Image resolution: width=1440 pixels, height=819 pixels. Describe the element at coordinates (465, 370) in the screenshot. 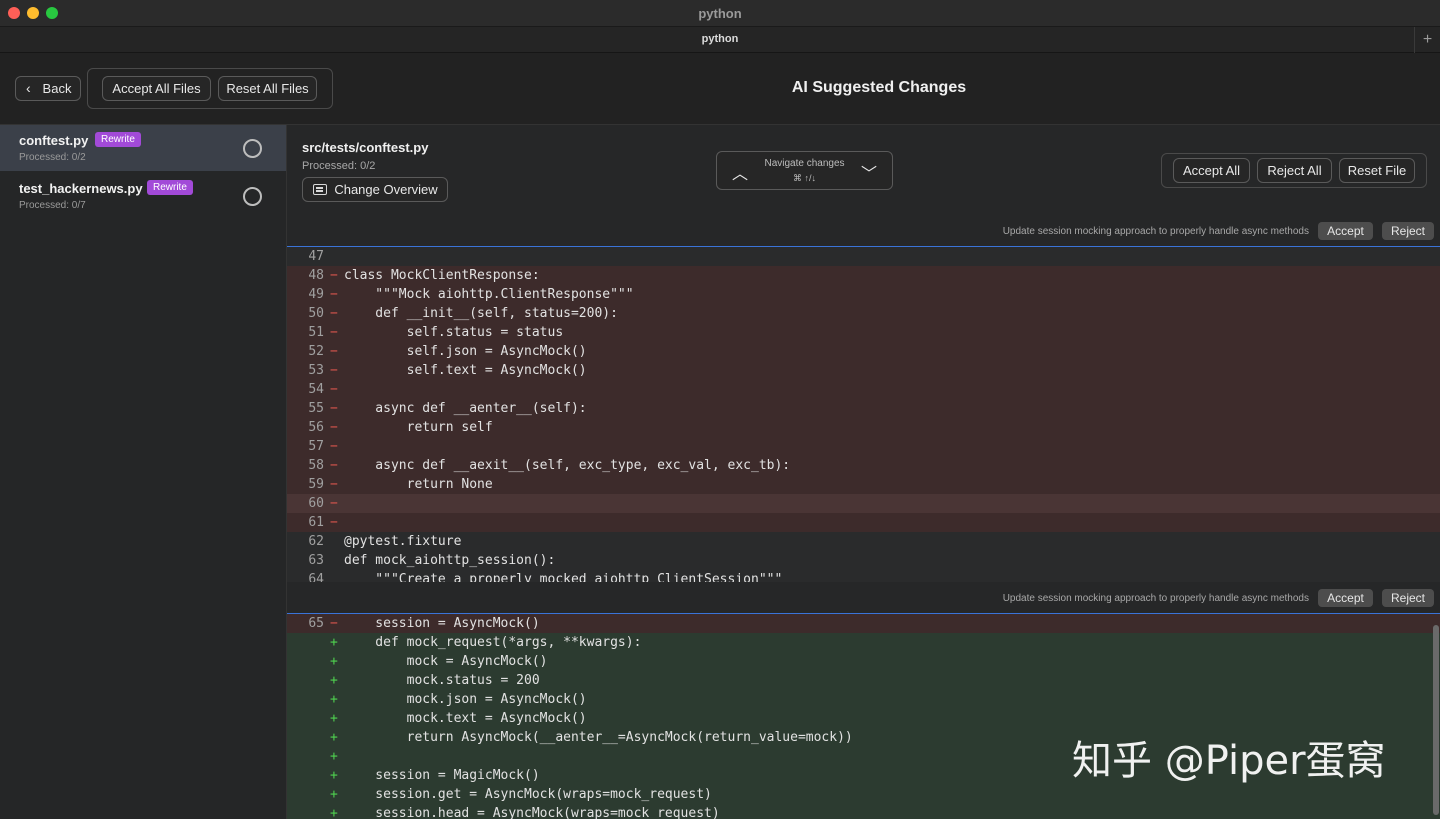

I see `code-text: self.text = AsyncMock()` at that location.